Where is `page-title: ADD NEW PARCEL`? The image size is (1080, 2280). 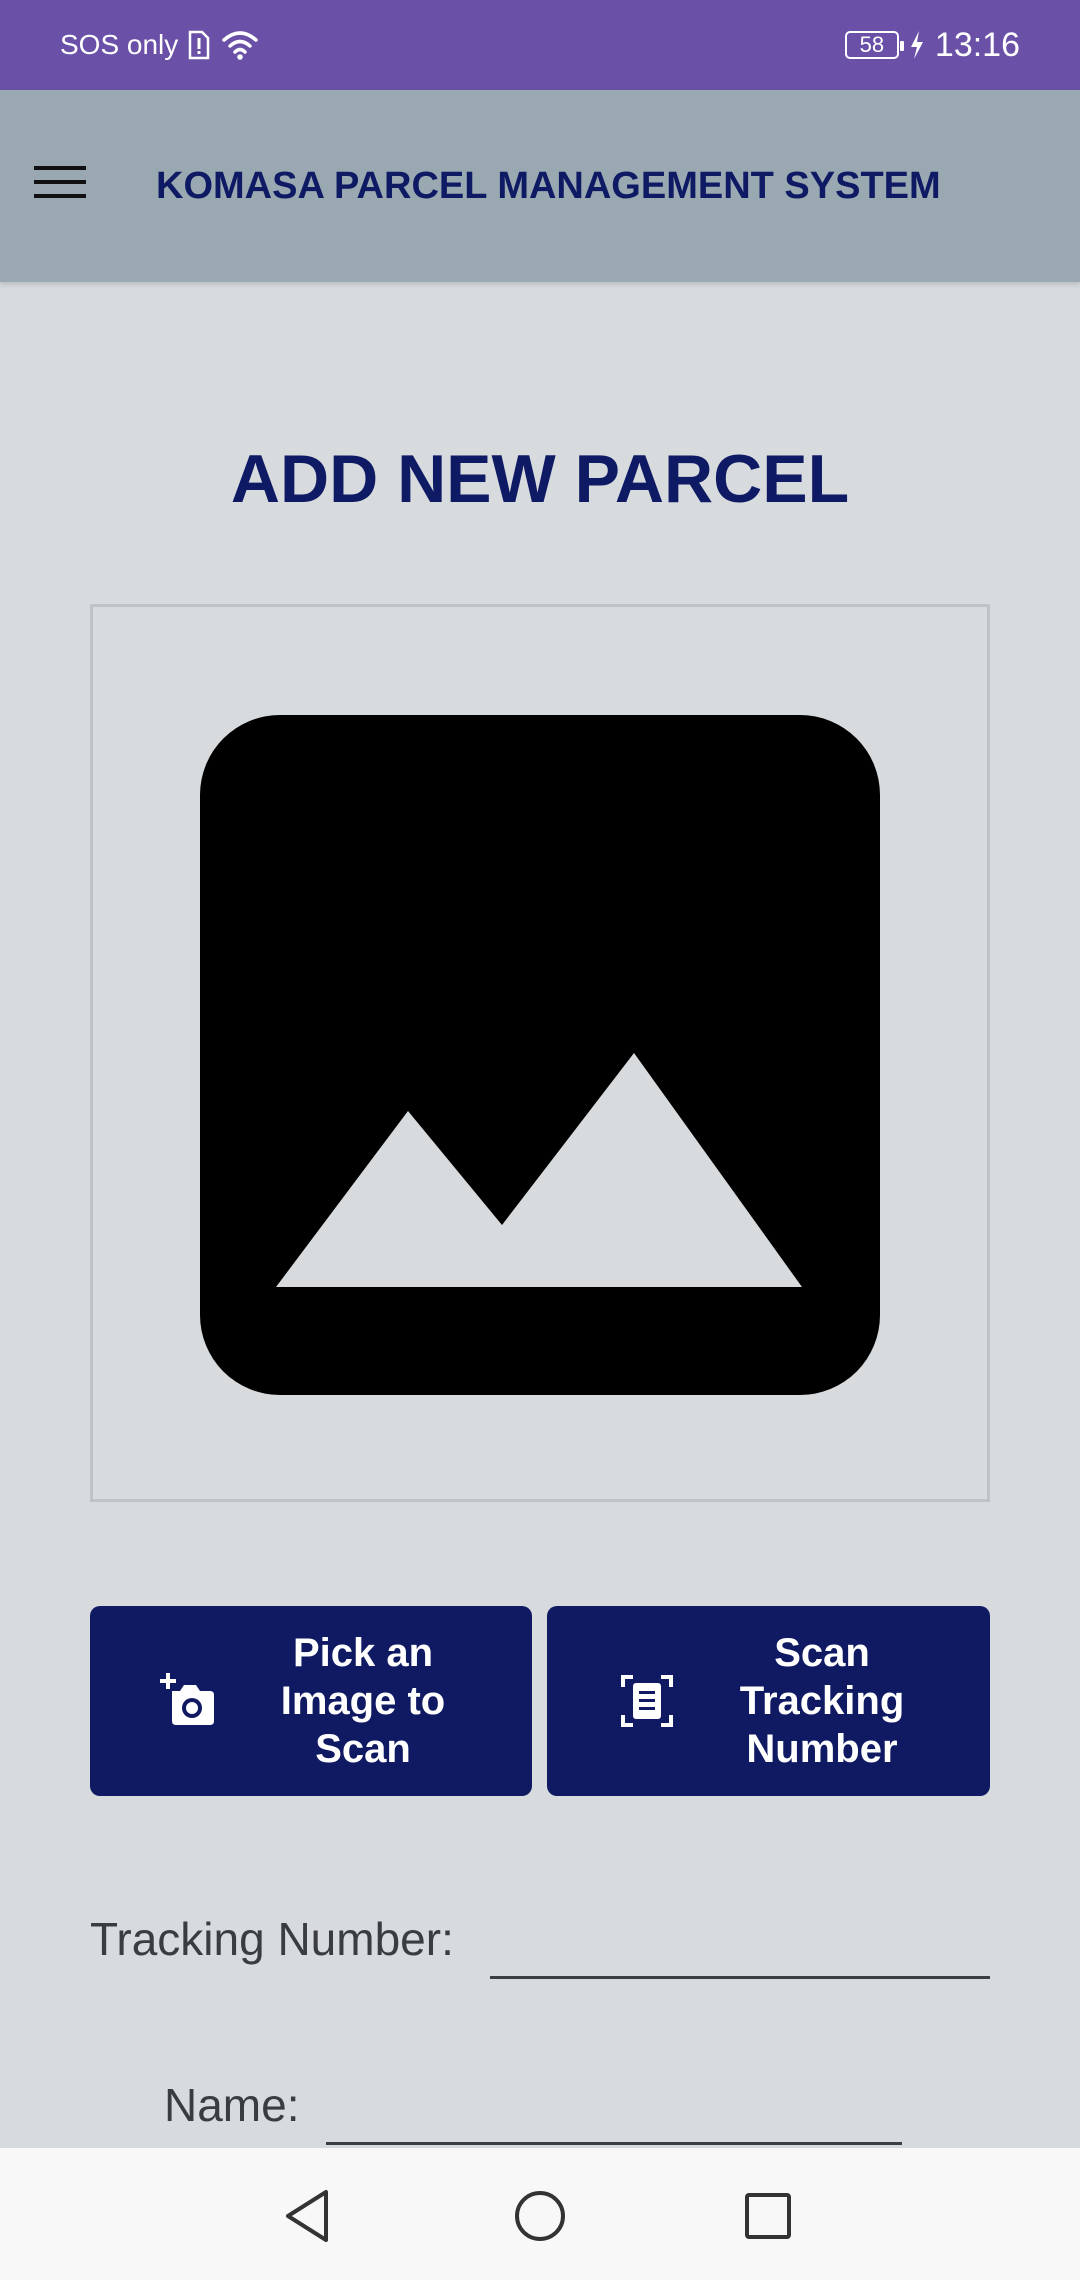 page-title: ADD NEW PARCEL is located at coordinates (540, 479).